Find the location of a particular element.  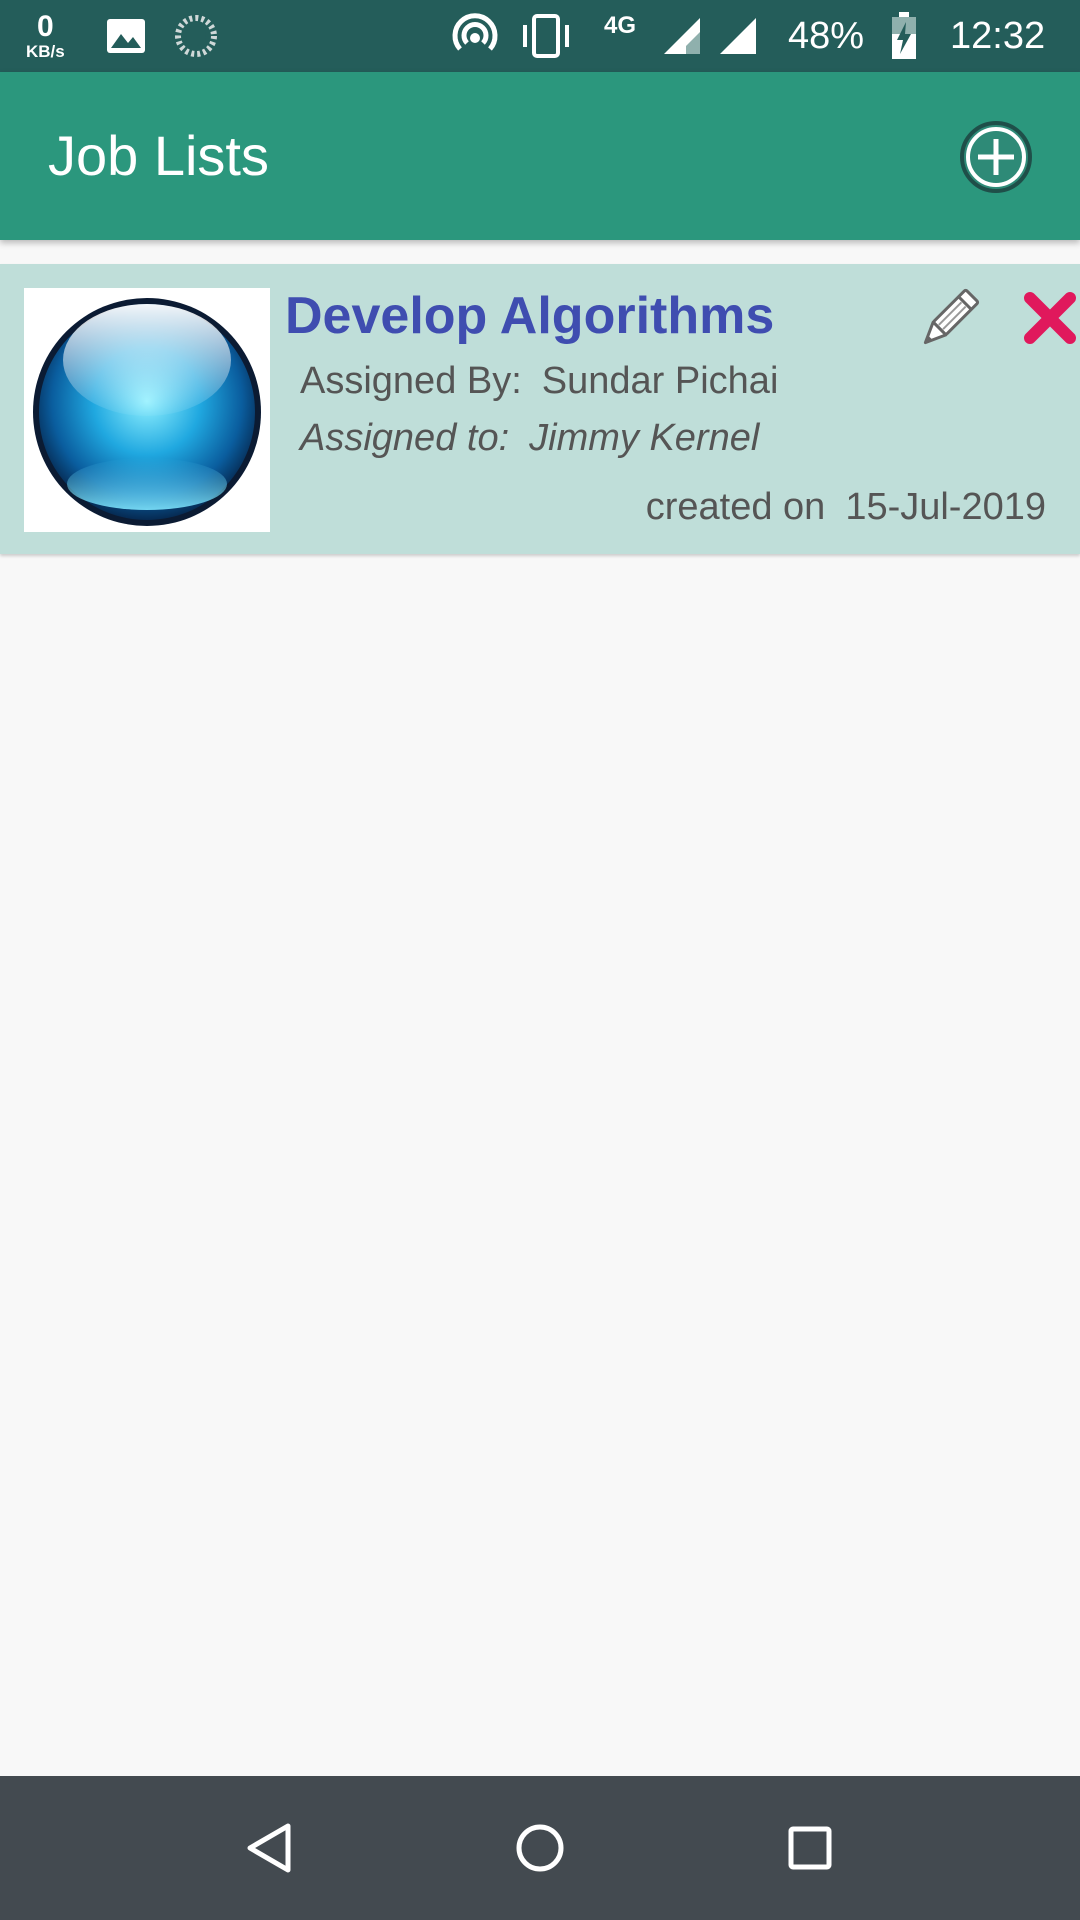

assigned-to-value: Jimmy Kernel is located at coordinates (644, 438).